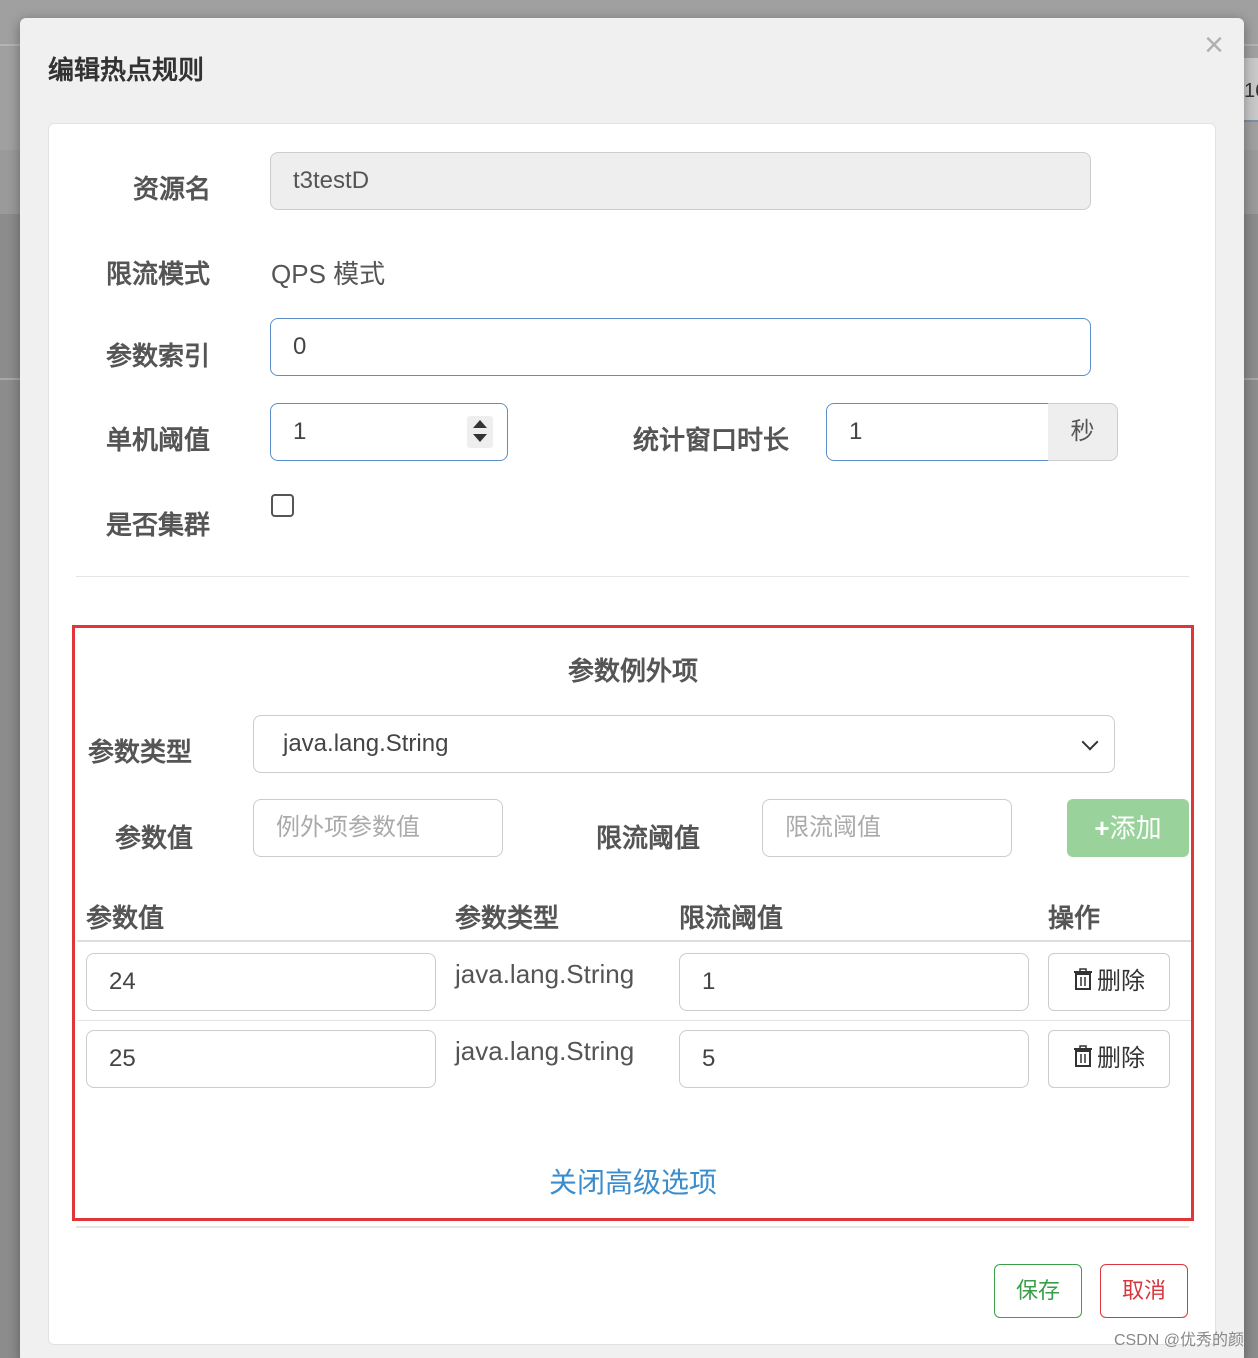 This screenshot has height=1358, width=1258. What do you see at coordinates (1144, 1291) in the screenshot?
I see `cancel-button: 取消` at bounding box center [1144, 1291].